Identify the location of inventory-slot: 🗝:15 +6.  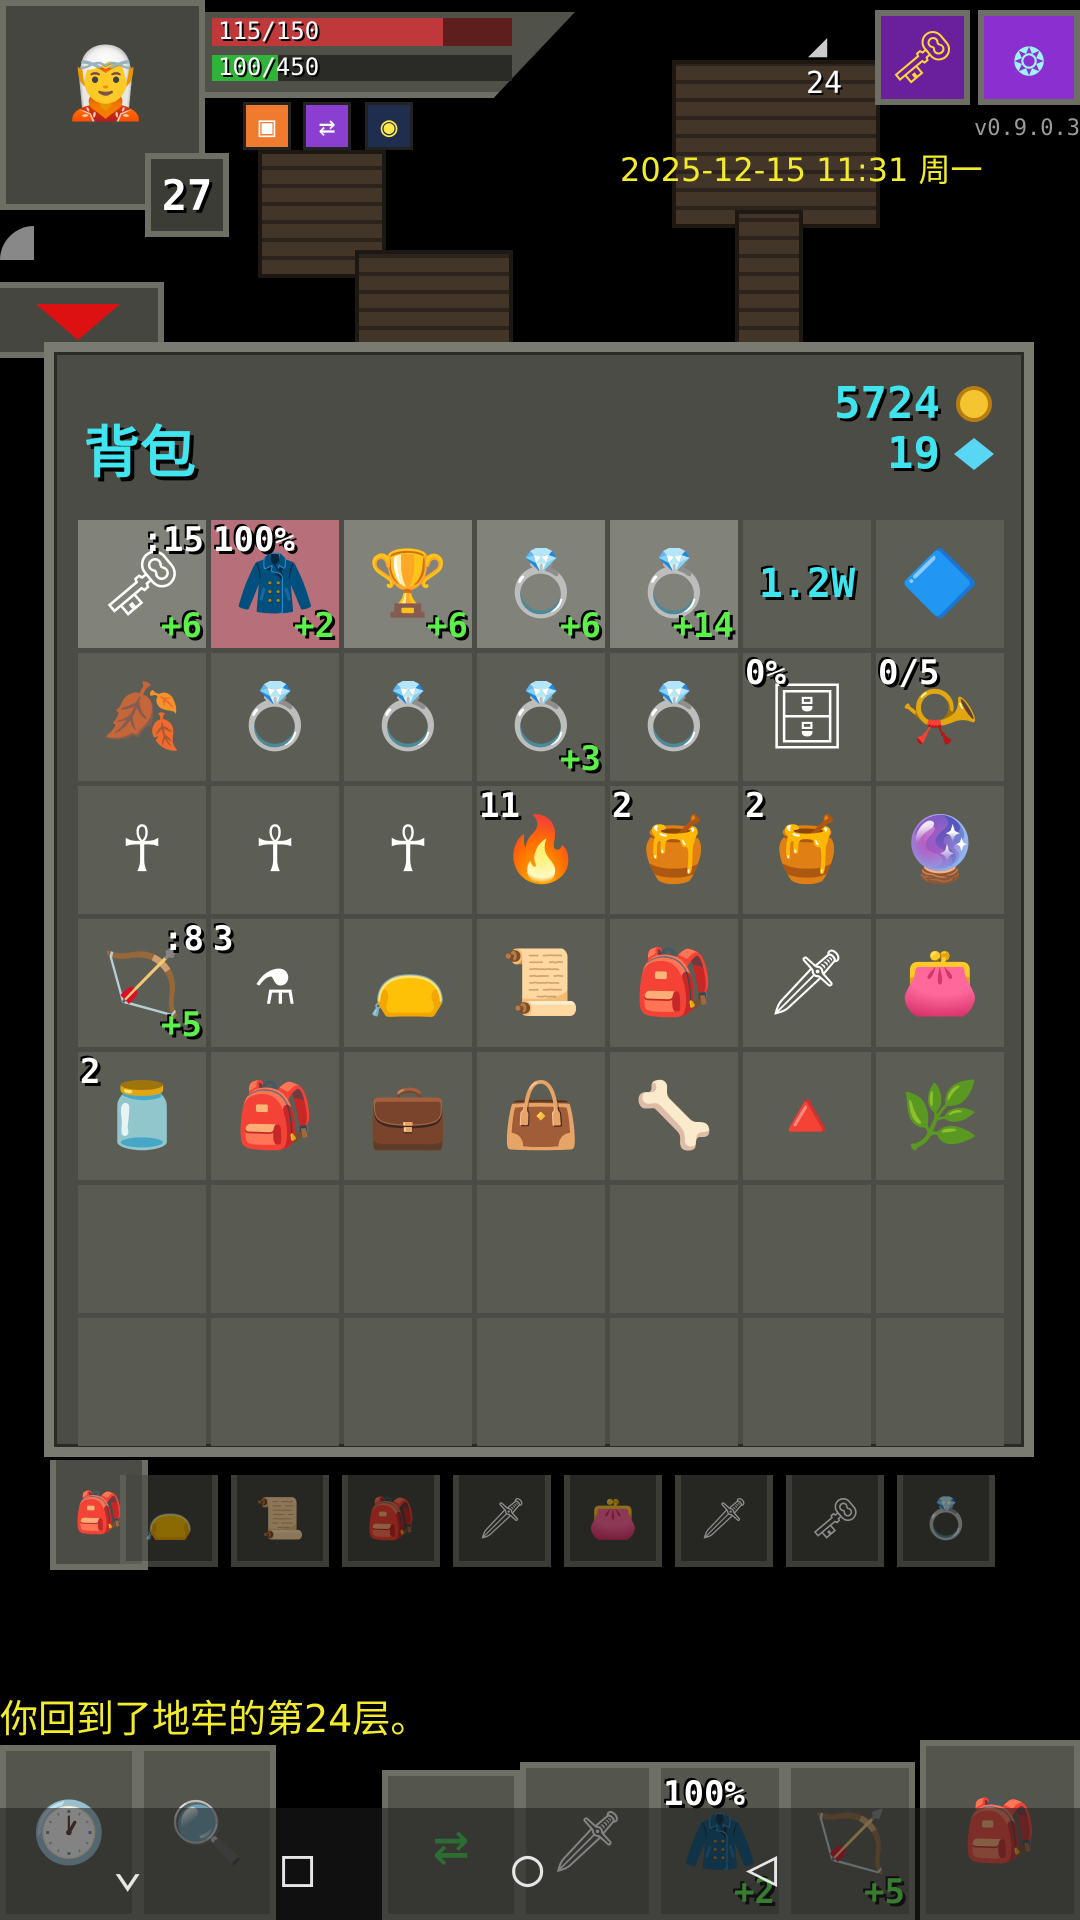
(142, 584).